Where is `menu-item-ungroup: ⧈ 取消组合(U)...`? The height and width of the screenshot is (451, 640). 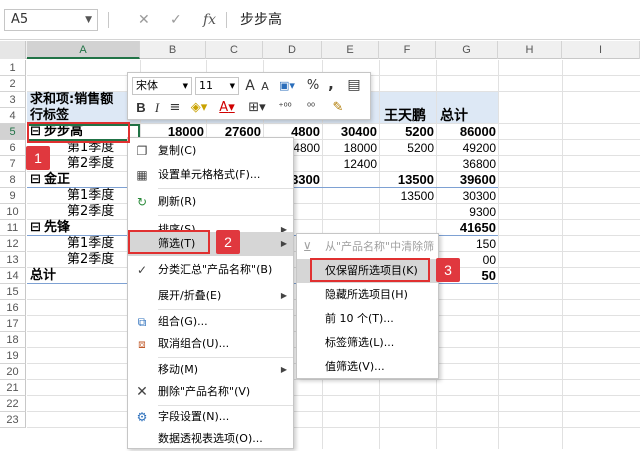 menu-item-ungroup: ⧈ 取消组合(U)... is located at coordinates (210, 344).